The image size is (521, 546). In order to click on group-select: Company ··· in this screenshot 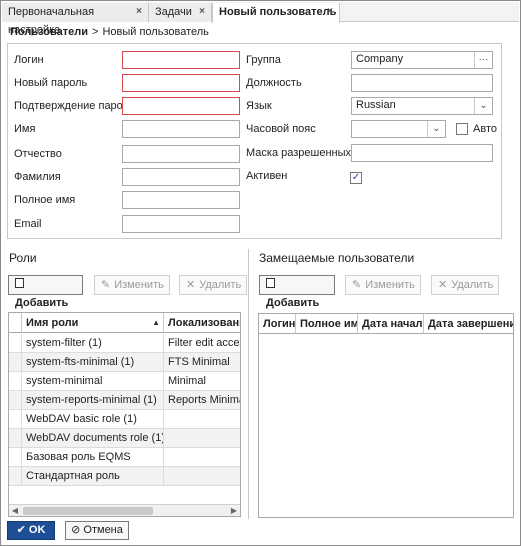, I will do `click(422, 60)`.